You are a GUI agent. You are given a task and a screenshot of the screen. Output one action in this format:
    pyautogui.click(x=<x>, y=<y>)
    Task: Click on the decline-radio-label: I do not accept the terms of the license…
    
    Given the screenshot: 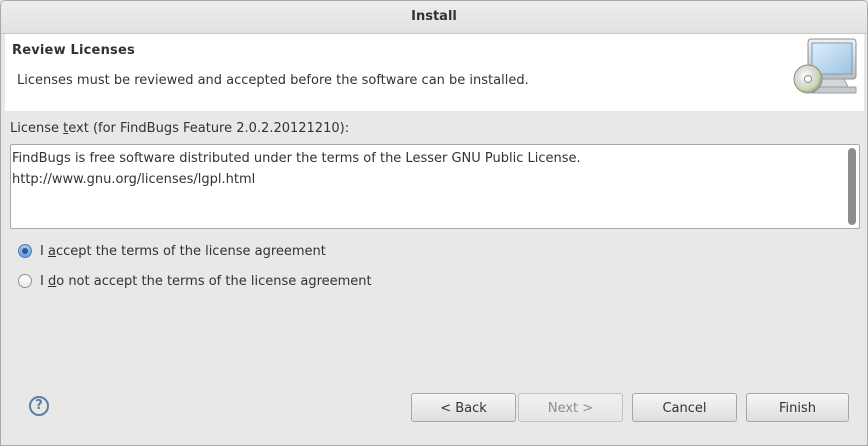 What is the action you would take?
    pyautogui.click(x=206, y=281)
    